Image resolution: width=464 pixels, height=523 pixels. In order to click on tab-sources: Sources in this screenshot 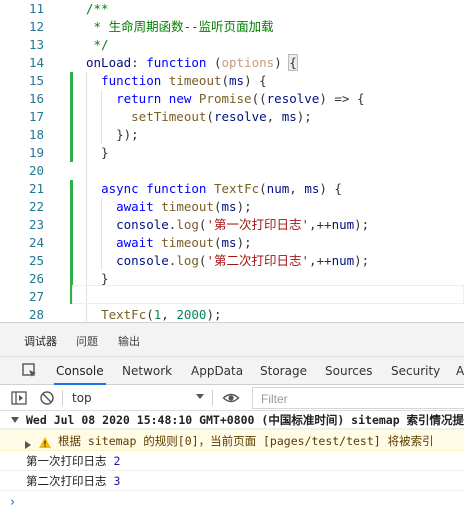, I will do `click(348, 371)`.